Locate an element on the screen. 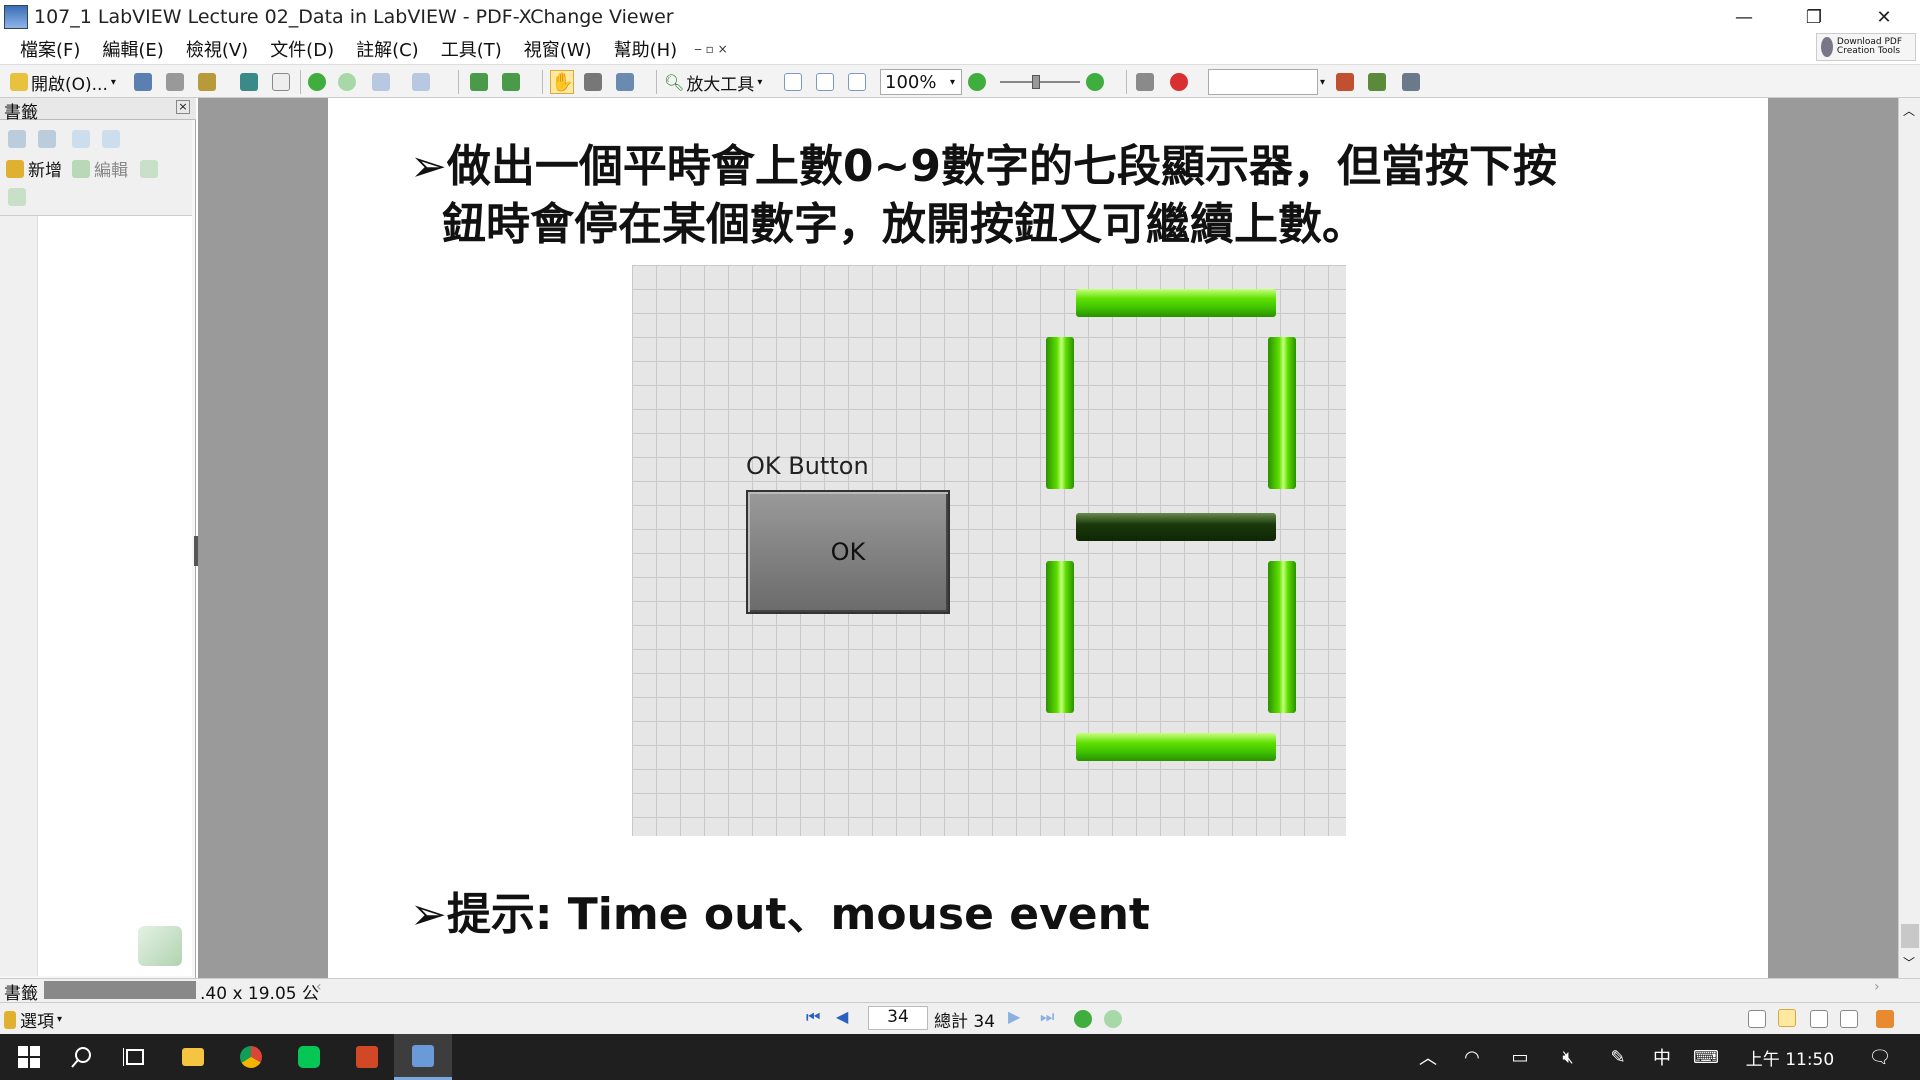 The height and width of the screenshot is (1080, 1920). links-button is located at coordinates (1145, 82).